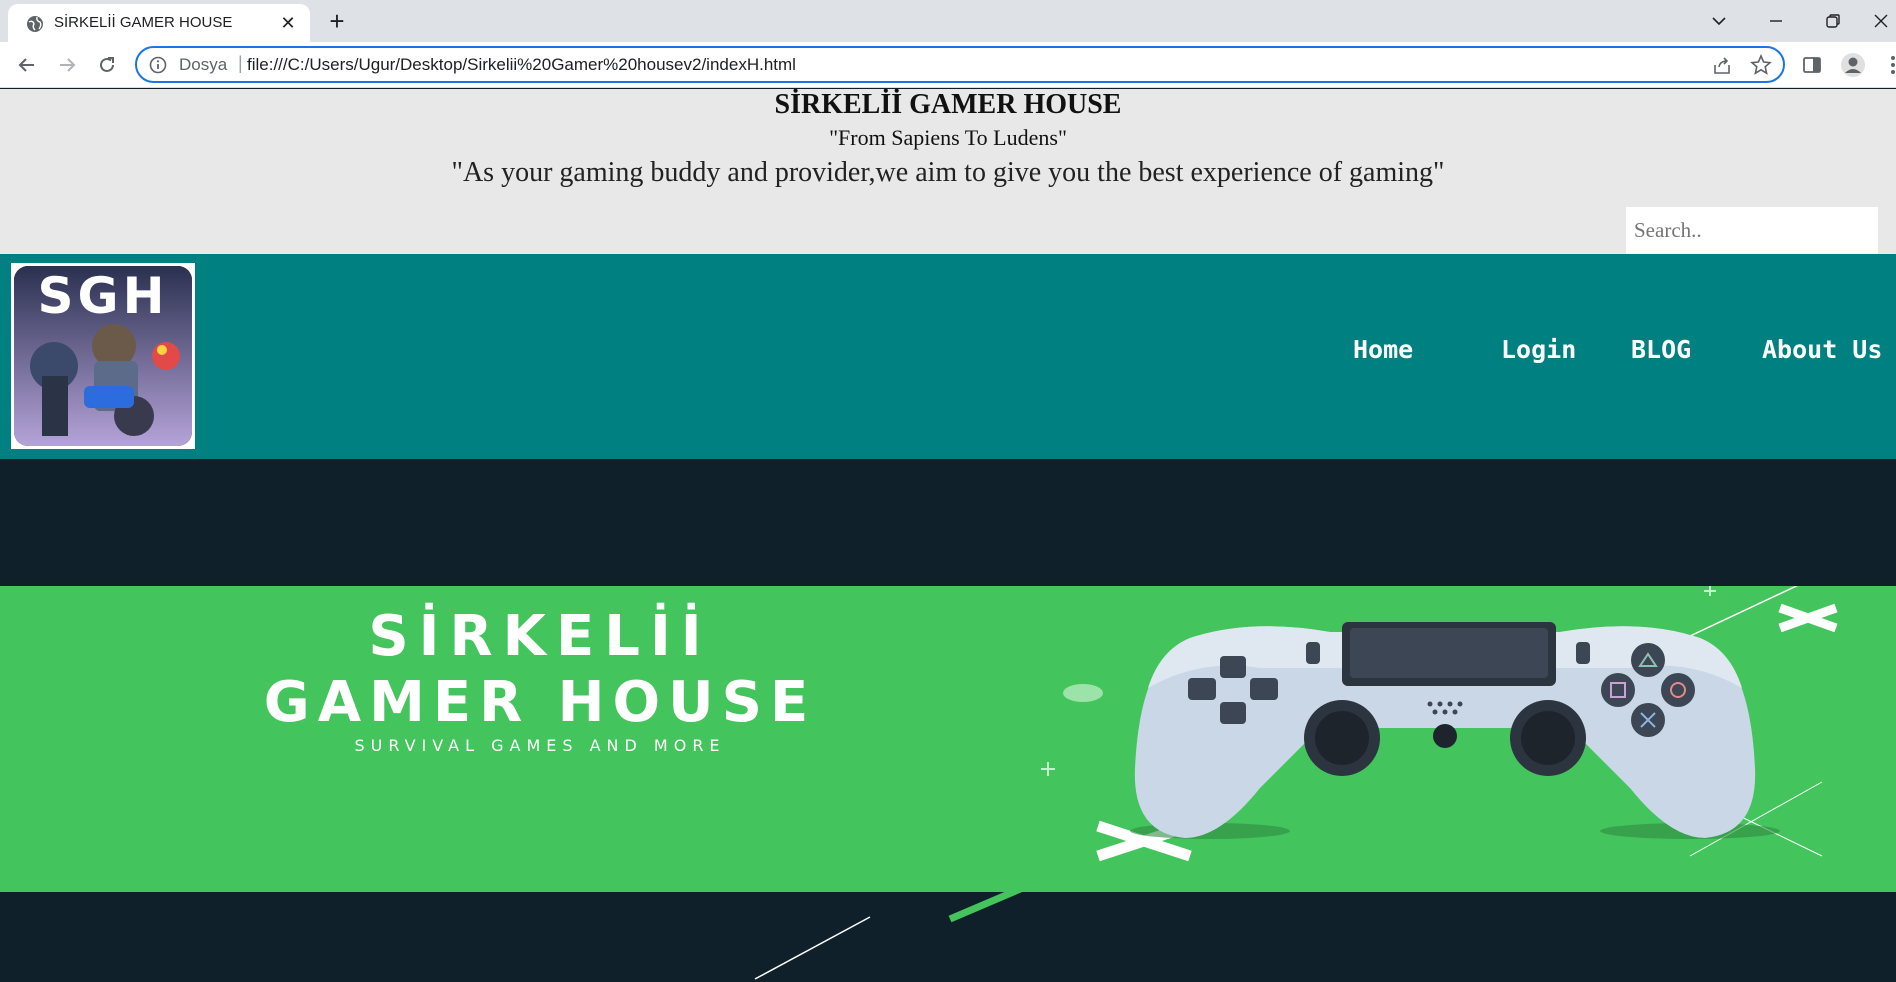 The height and width of the screenshot is (982, 1896). I want to click on side-panel-icon, so click(1812, 65).